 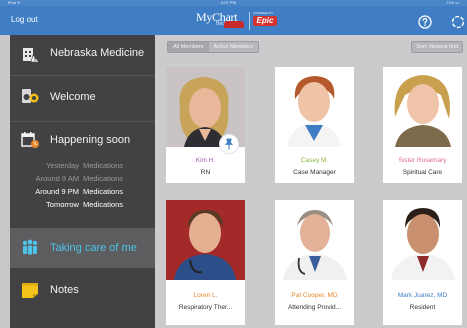 What do you see at coordinates (422, 307) in the screenshot?
I see `member-role: Resident` at bounding box center [422, 307].